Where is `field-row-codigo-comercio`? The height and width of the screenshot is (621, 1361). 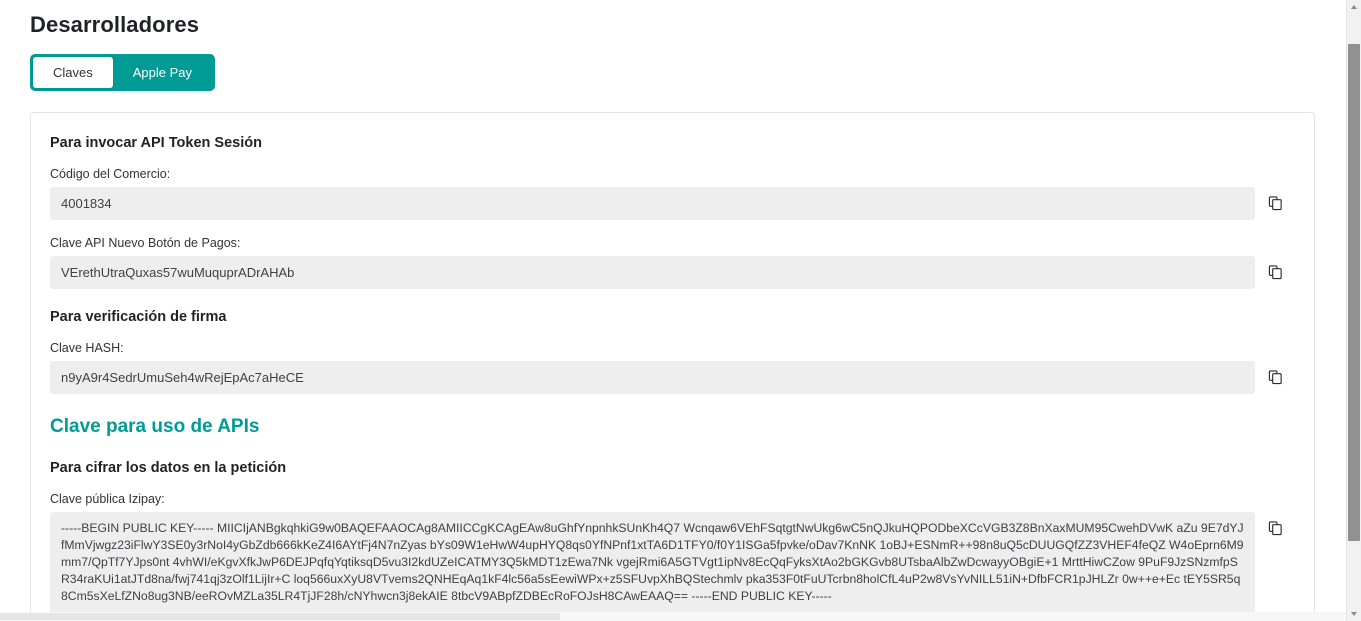 field-row-codigo-comercio is located at coordinates (672, 203).